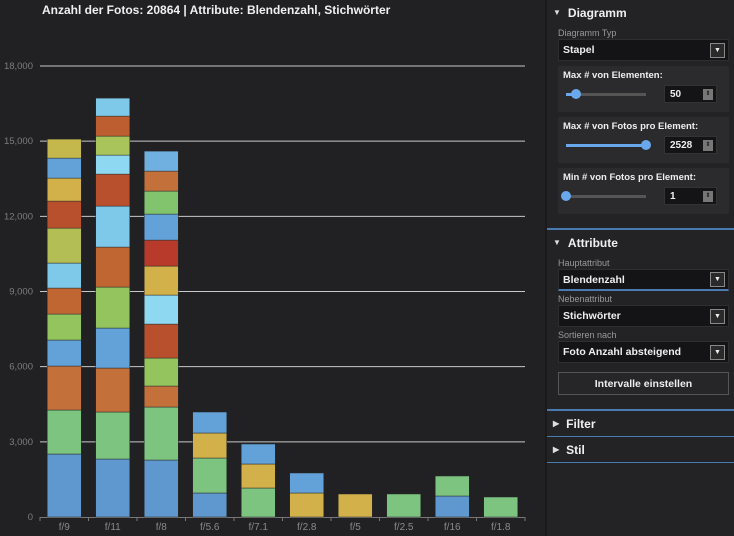 This screenshot has height=536, width=734. What do you see at coordinates (21, 442) in the screenshot?
I see `y-tick-label: 3,000` at bounding box center [21, 442].